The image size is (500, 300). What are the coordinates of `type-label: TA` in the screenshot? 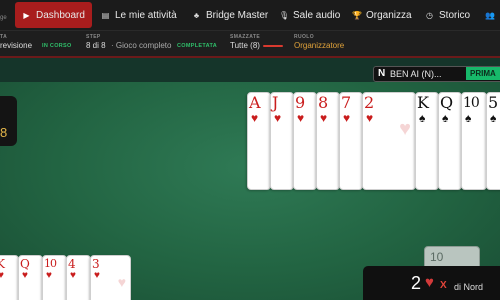 It's located at (4, 37).